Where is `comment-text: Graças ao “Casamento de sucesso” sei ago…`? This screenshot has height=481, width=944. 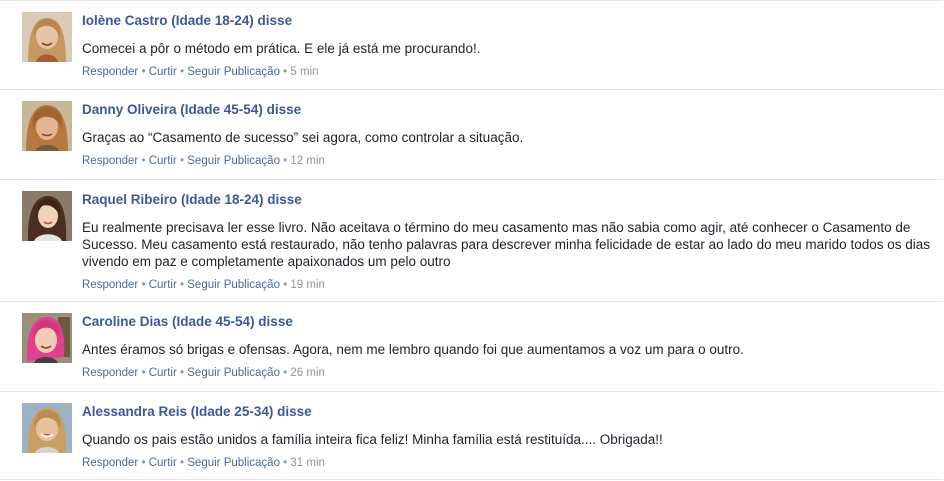 comment-text: Graças ao “Casamento de sucesso” sei ago… is located at coordinates (303, 137).